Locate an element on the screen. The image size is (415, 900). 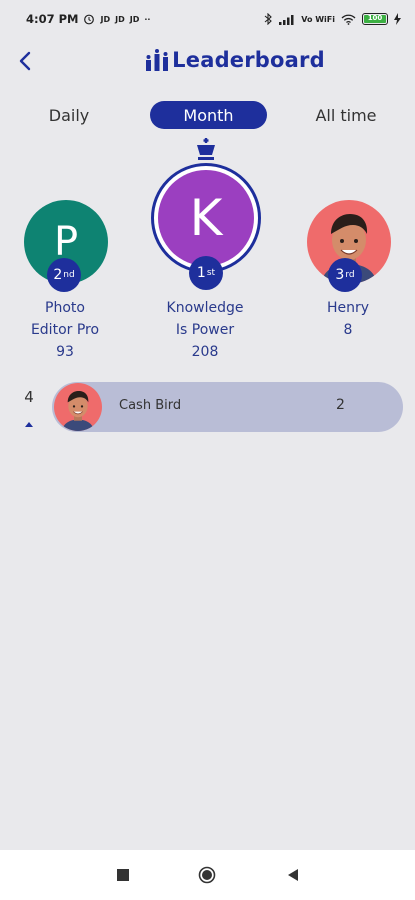
player-score: 93 is located at coordinates (65, 352).